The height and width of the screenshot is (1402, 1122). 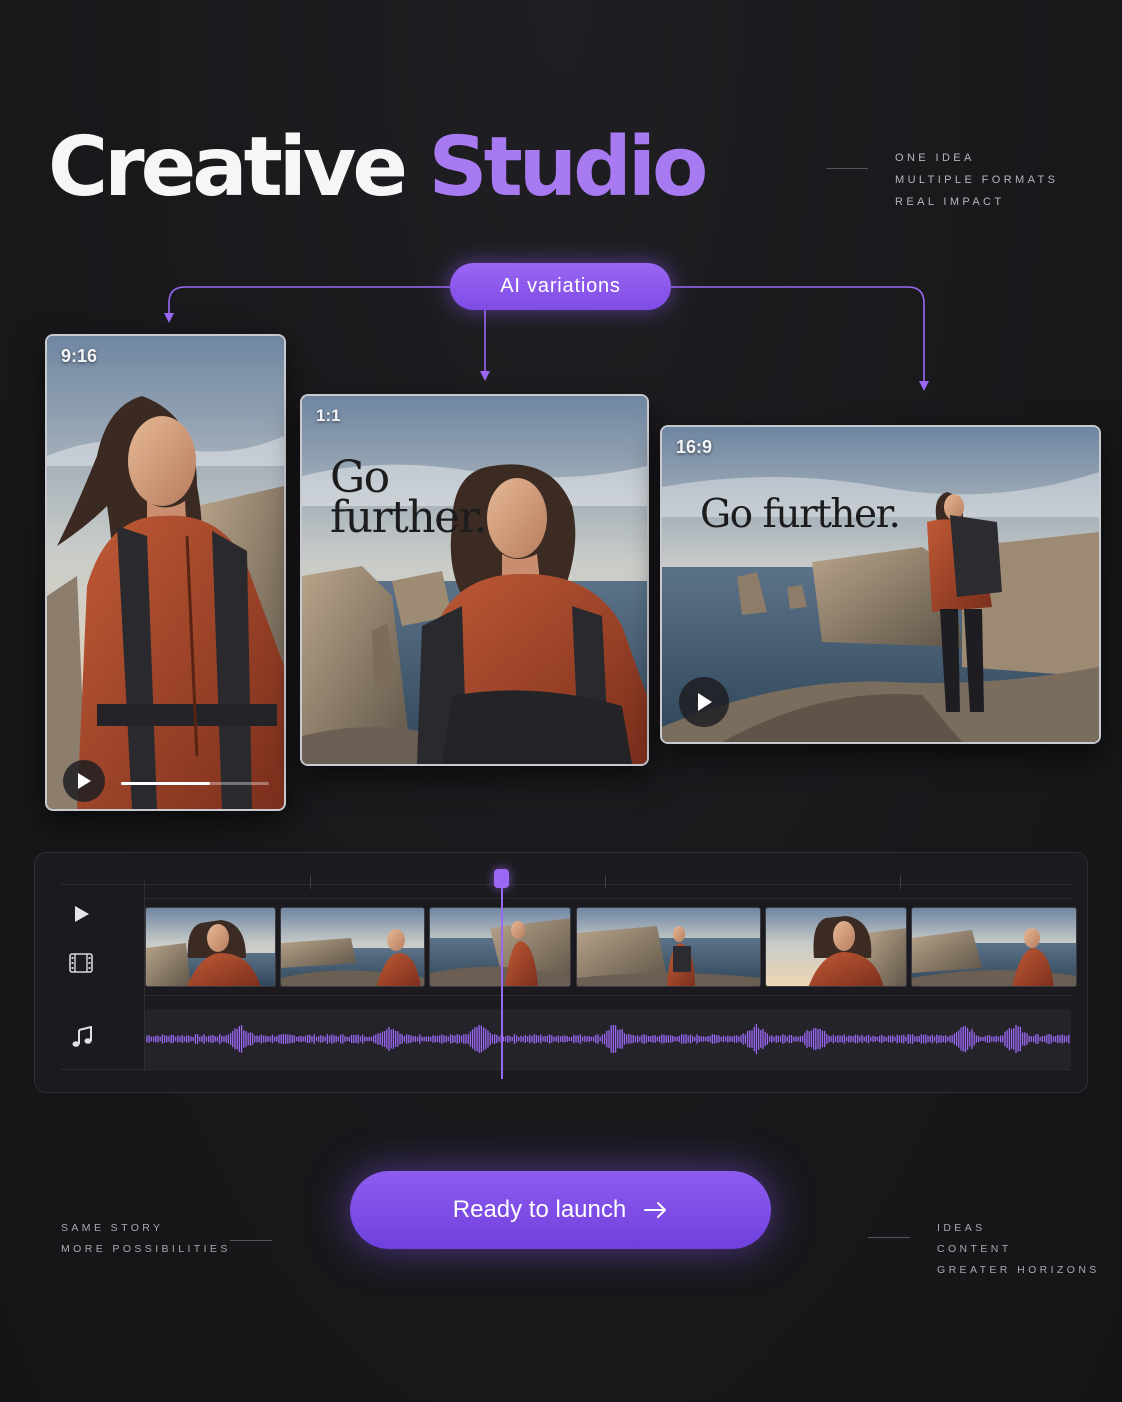 I want to click on footer-right-line: GREATER HORIZONS, so click(x=1018, y=1270).